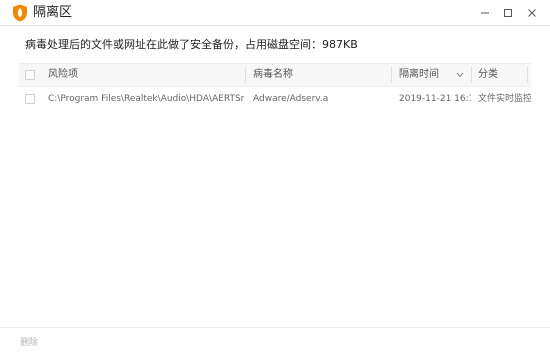  I want to click on title-bar: 隔离区, so click(275, 13).